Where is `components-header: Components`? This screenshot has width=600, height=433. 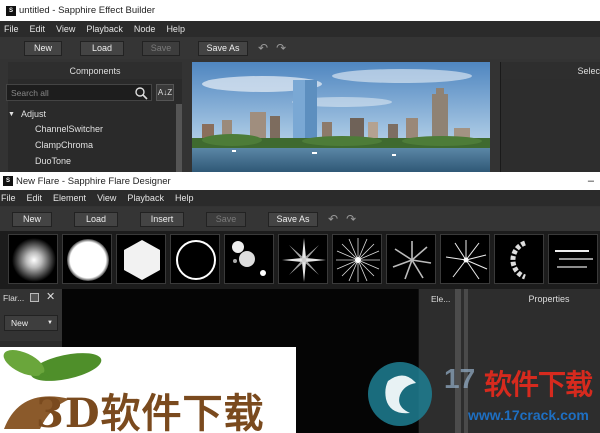
components-header: Components is located at coordinates (95, 70).